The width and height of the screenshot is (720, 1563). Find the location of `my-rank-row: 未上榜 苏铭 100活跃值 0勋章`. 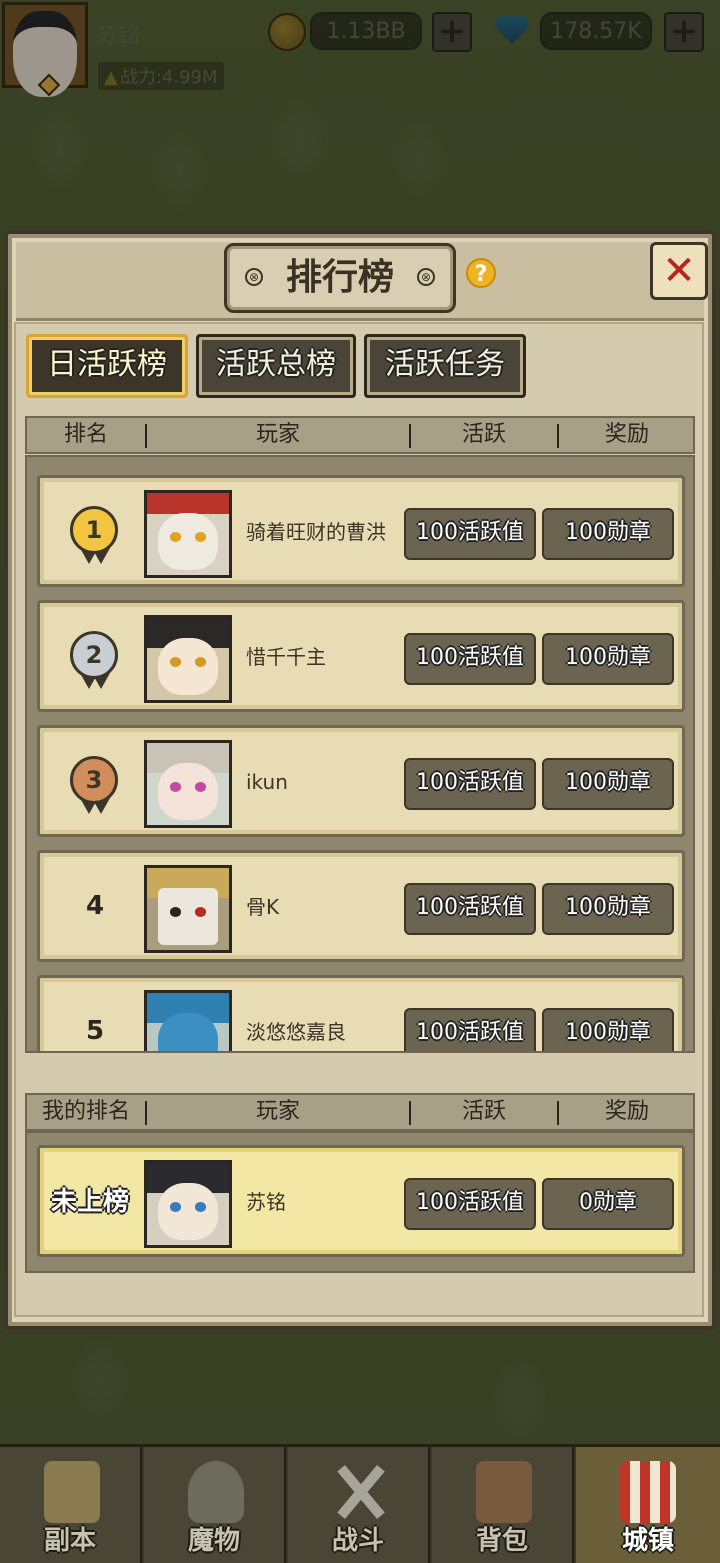

my-rank-row: 未上榜 苏铭 100活跃值 0勋章 is located at coordinates (361, 1201).